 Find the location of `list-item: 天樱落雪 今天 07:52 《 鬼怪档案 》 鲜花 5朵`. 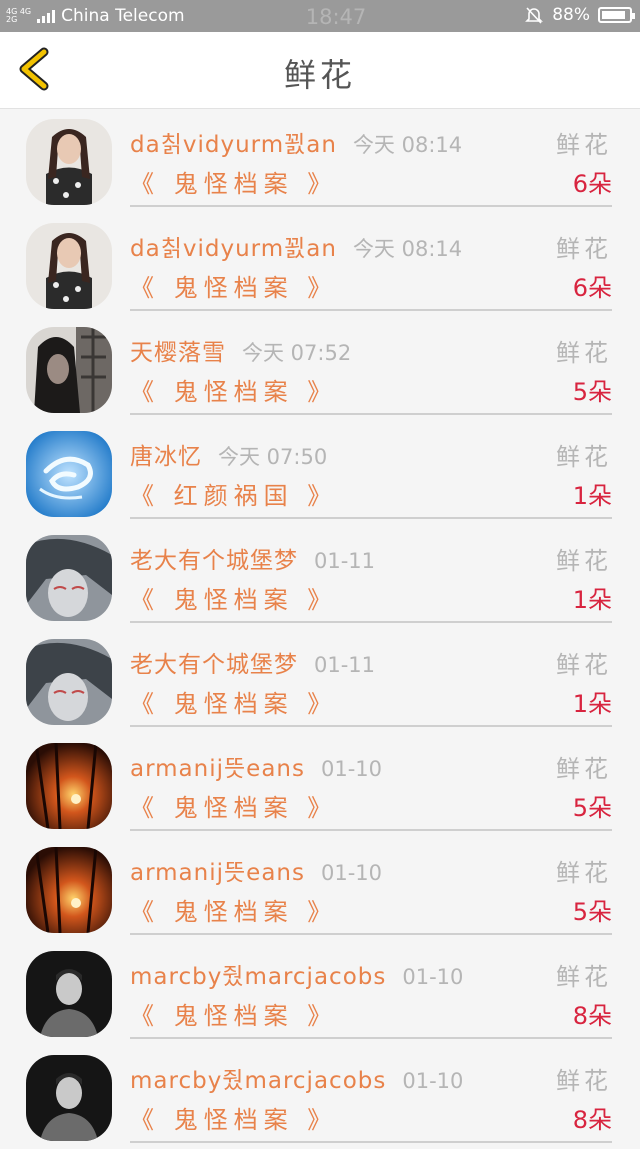

list-item: 天樱落雪 今天 07:52 《 鬼怪档案 》 鲜花 5朵 is located at coordinates (320, 369).